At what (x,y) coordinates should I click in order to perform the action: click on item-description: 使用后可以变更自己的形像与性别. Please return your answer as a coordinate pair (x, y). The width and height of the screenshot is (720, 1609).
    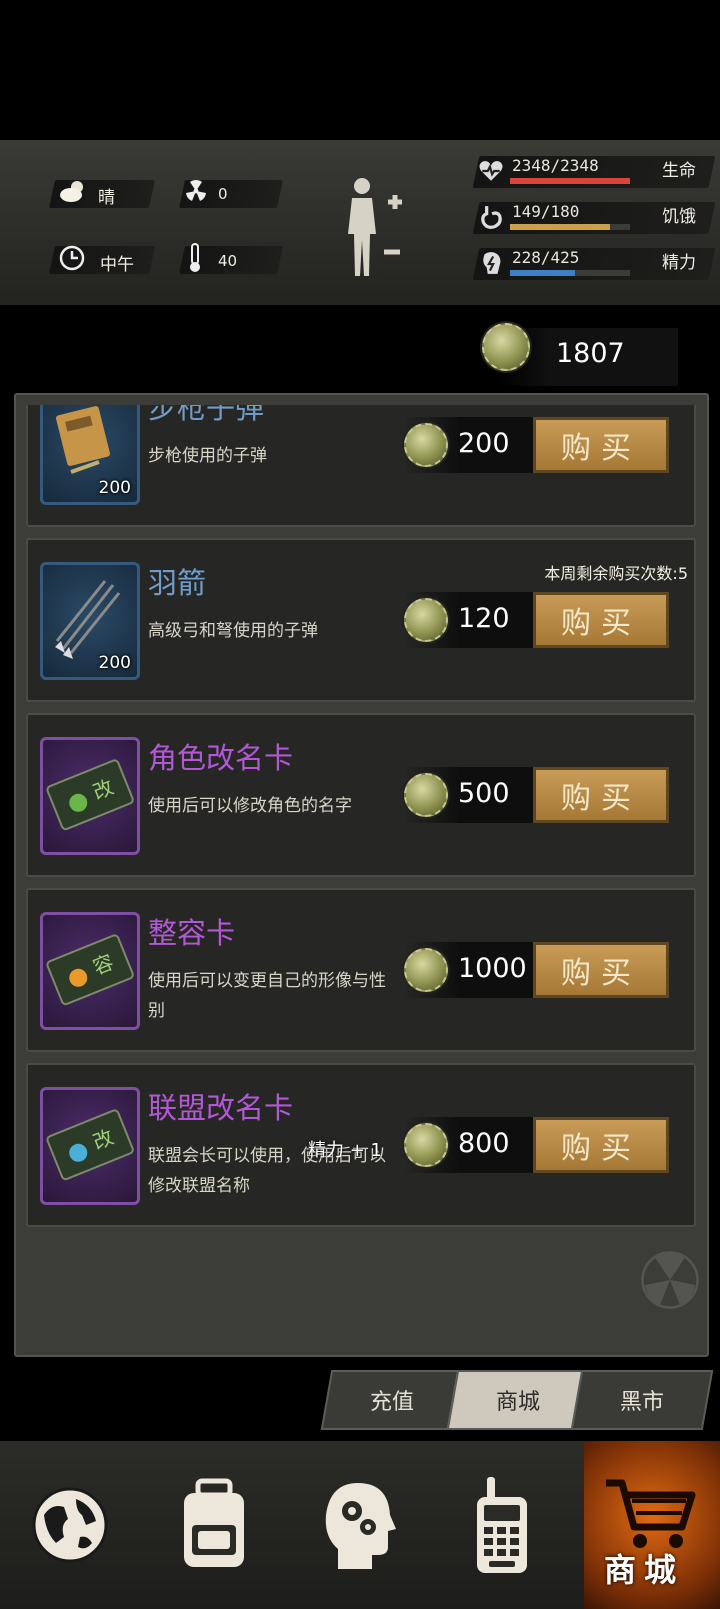
    Looking at the image, I should click on (267, 996).